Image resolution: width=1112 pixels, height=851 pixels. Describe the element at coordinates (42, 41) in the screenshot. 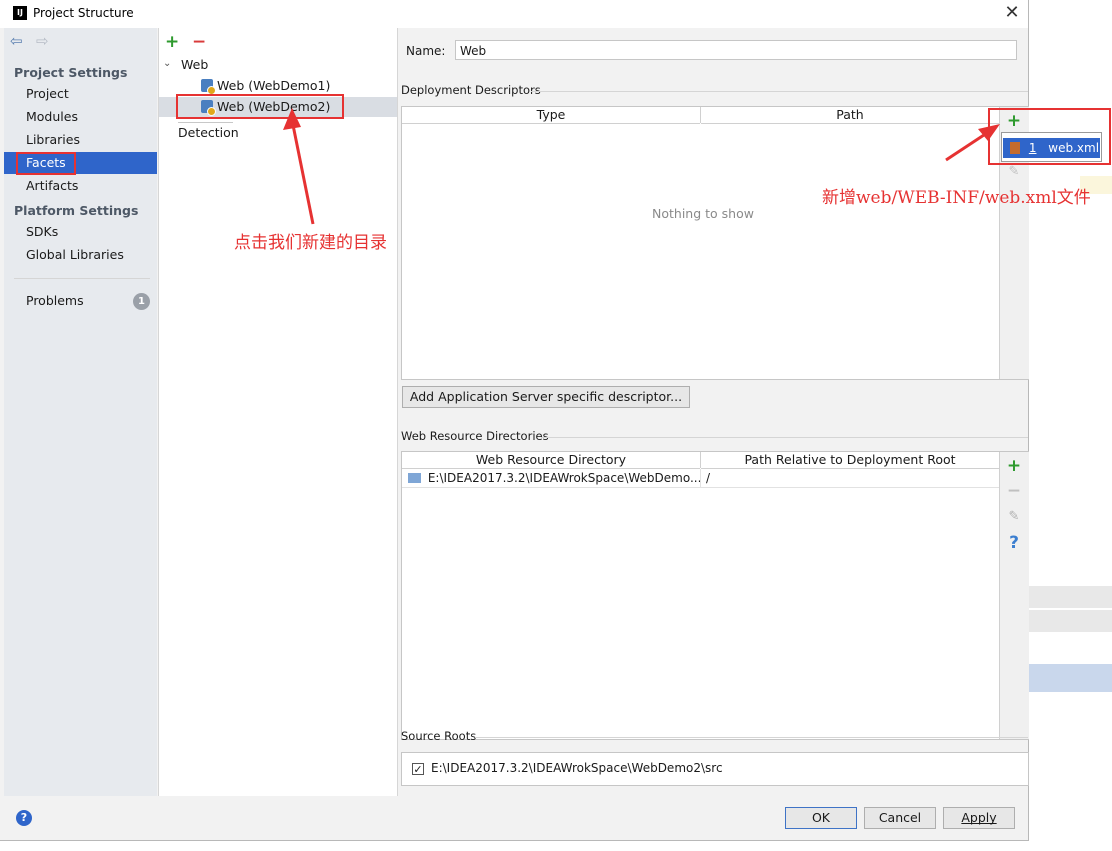

I see `forward-arrow-icon: ⇨` at that location.